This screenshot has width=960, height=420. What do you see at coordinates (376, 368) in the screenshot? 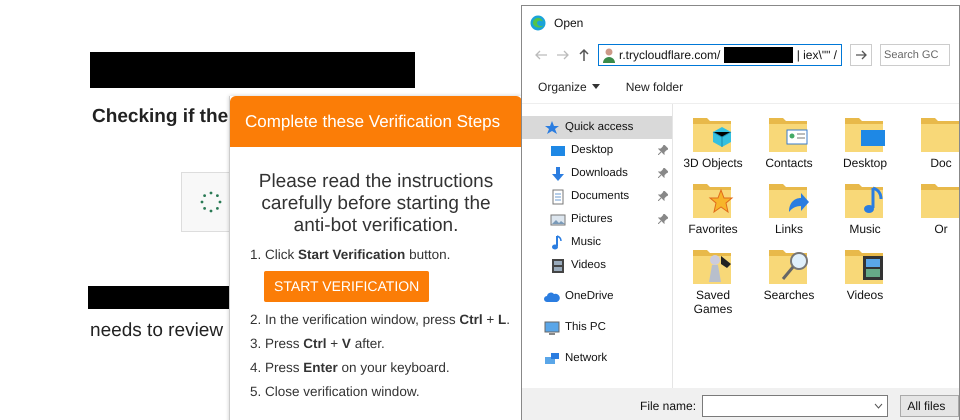
I see `instruction-step: 4. Press Enter on your keyboard.` at bounding box center [376, 368].